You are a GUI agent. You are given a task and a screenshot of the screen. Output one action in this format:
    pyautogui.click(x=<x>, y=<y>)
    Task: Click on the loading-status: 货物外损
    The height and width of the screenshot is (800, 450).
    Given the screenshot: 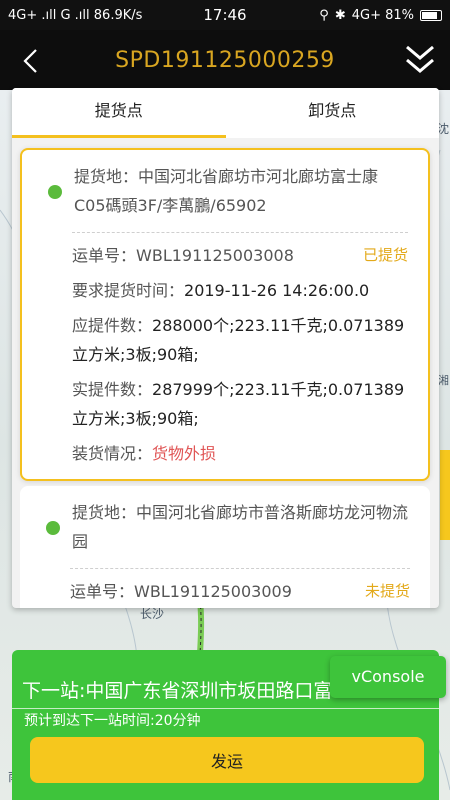 What is the action you would take?
    pyautogui.click(x=184, y=453)
    